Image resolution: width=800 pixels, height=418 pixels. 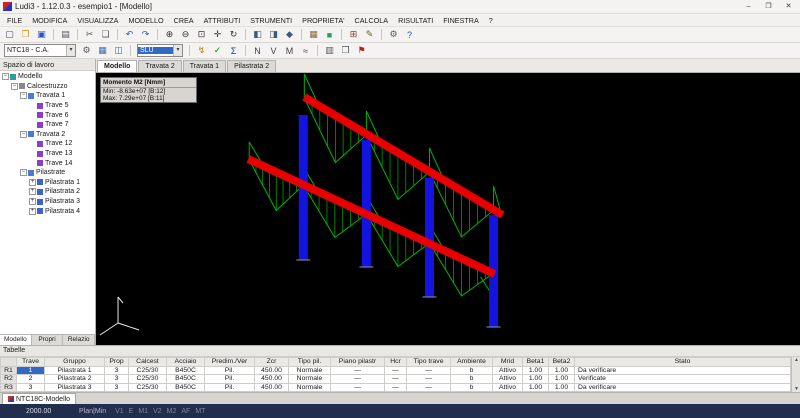 What do you see at coordinates (8, 379) in the screenshot?
I see `row-header-r2: R2` at bounding box center [8, 379].